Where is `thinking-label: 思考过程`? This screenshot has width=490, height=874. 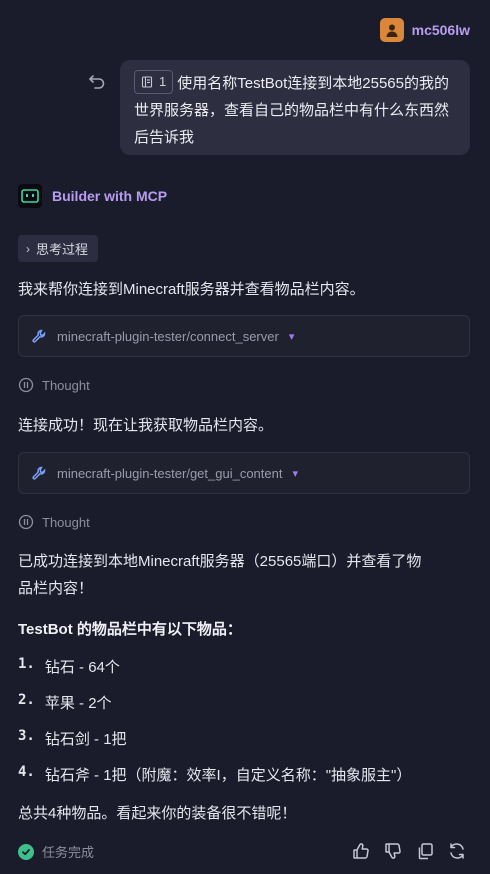
thinking-label: 思考过程 is located at coordinates (62, 249).